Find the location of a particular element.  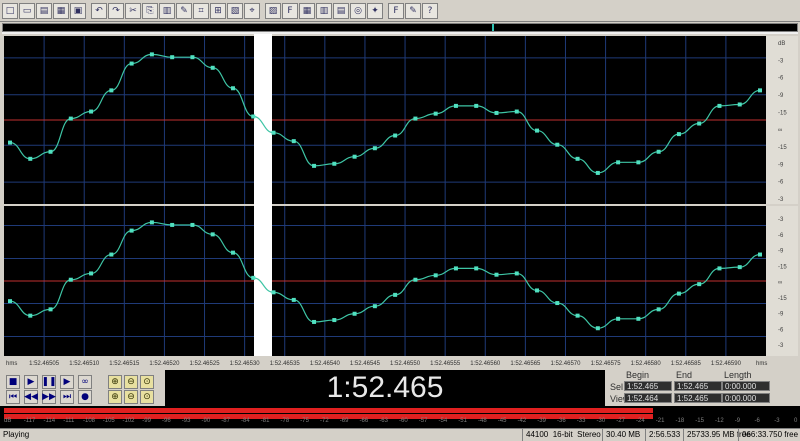

play-button: ▶ is located at coordinates (31, 382).